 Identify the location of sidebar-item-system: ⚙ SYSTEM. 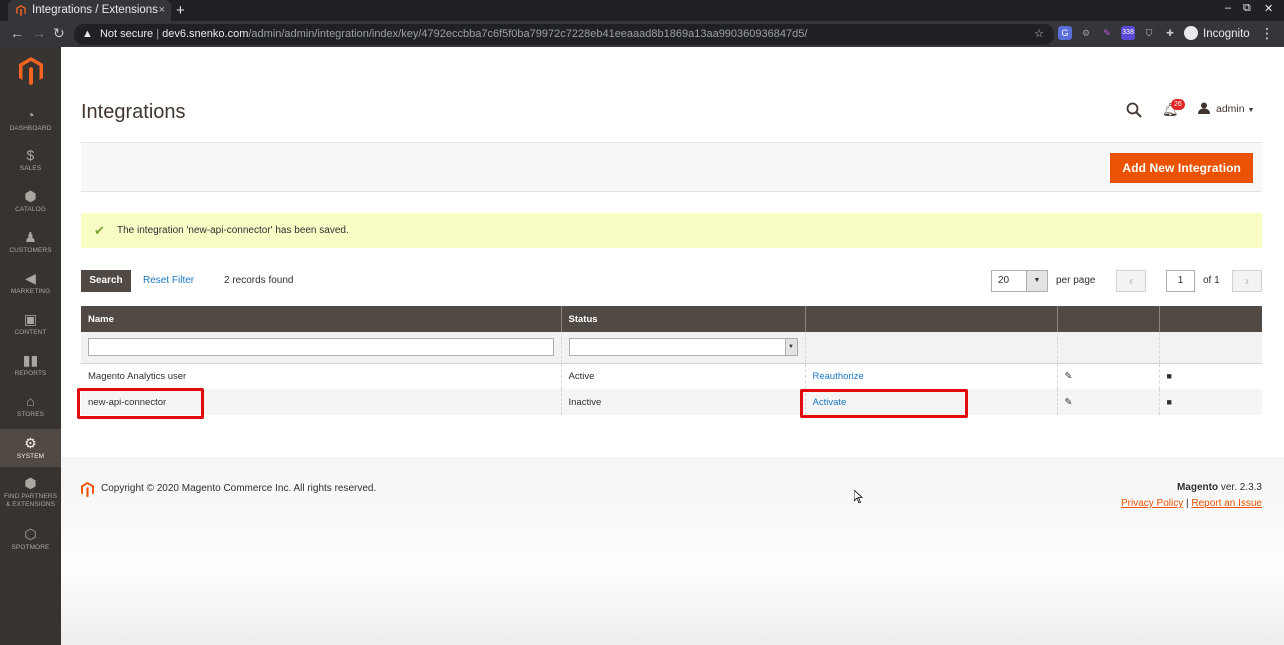
(30, 448).